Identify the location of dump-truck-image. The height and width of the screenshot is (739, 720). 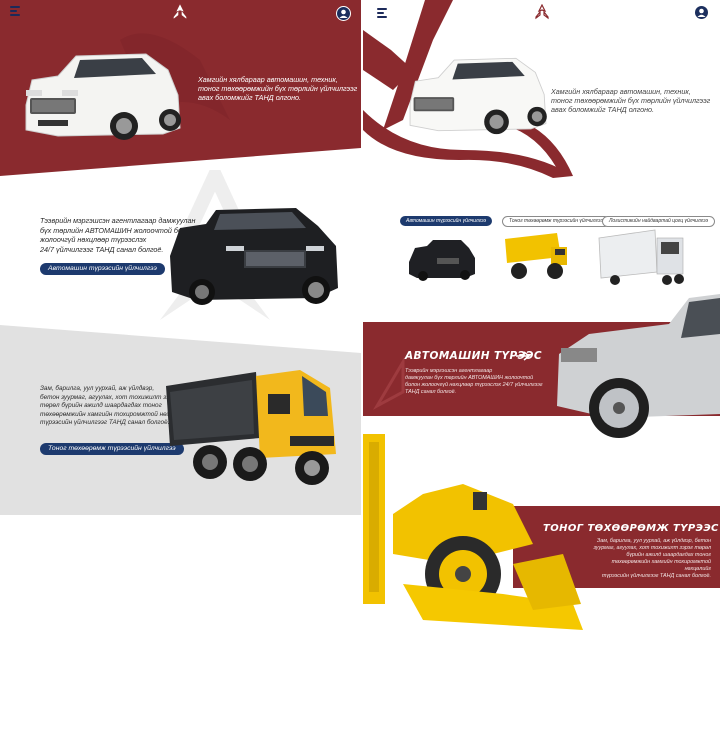
(251, 427).